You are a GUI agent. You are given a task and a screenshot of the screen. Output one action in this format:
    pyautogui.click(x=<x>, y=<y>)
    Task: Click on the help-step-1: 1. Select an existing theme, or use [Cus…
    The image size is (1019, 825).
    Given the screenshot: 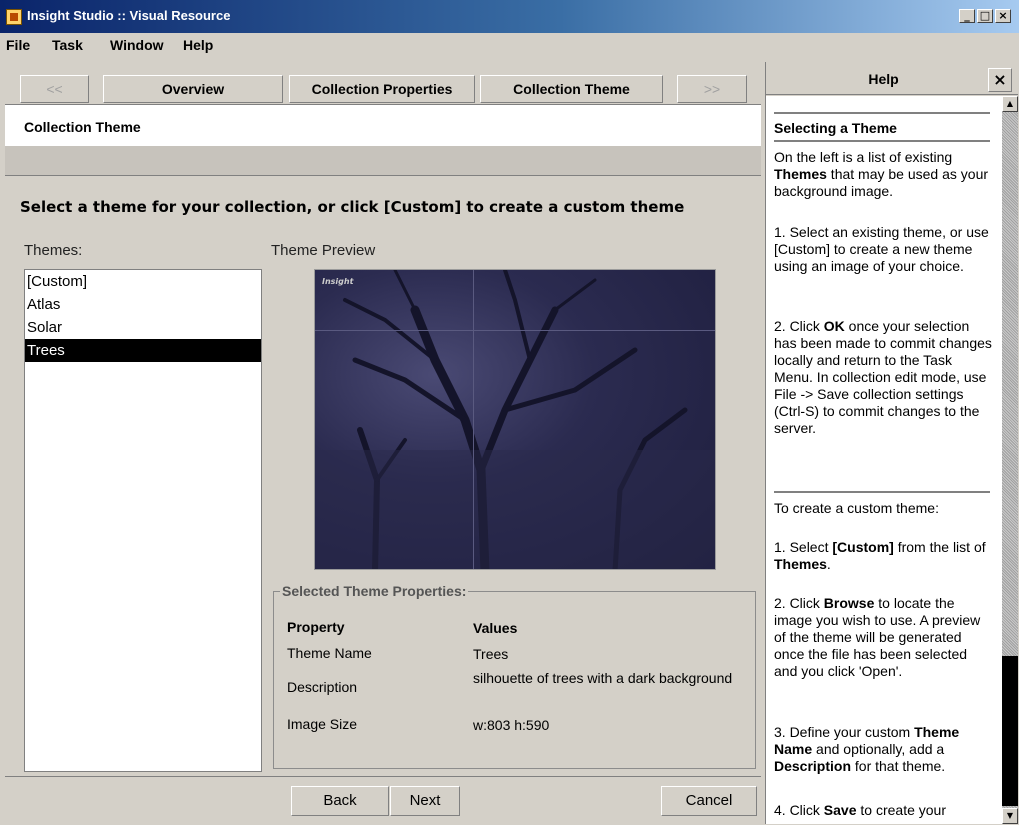 What is the action you would take?
    pyautogui.click(x=881, y=249)
    